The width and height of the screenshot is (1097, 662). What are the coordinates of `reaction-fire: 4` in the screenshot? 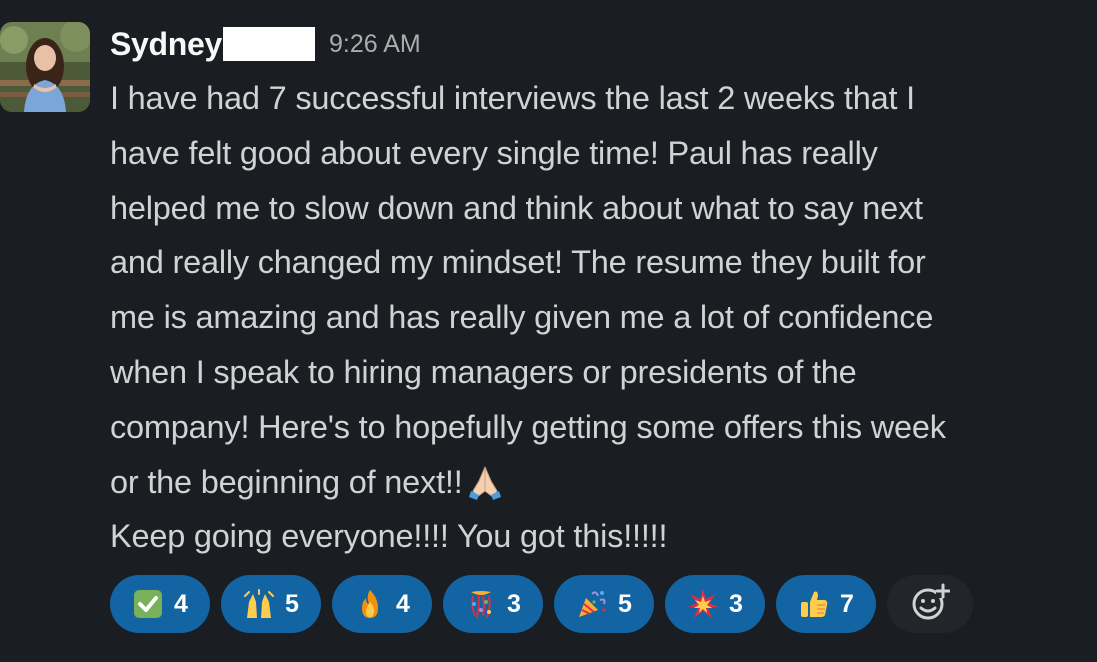 It's located at (382, 604).